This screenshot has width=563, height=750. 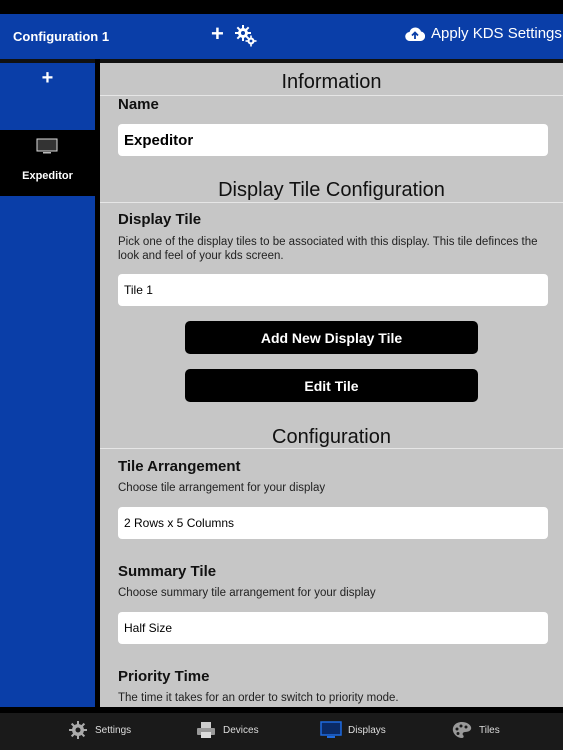 What do you see at coordinates (47, 78) in the screenshot?
I see `add-display-icon: +` at bounding box center [47, 78].